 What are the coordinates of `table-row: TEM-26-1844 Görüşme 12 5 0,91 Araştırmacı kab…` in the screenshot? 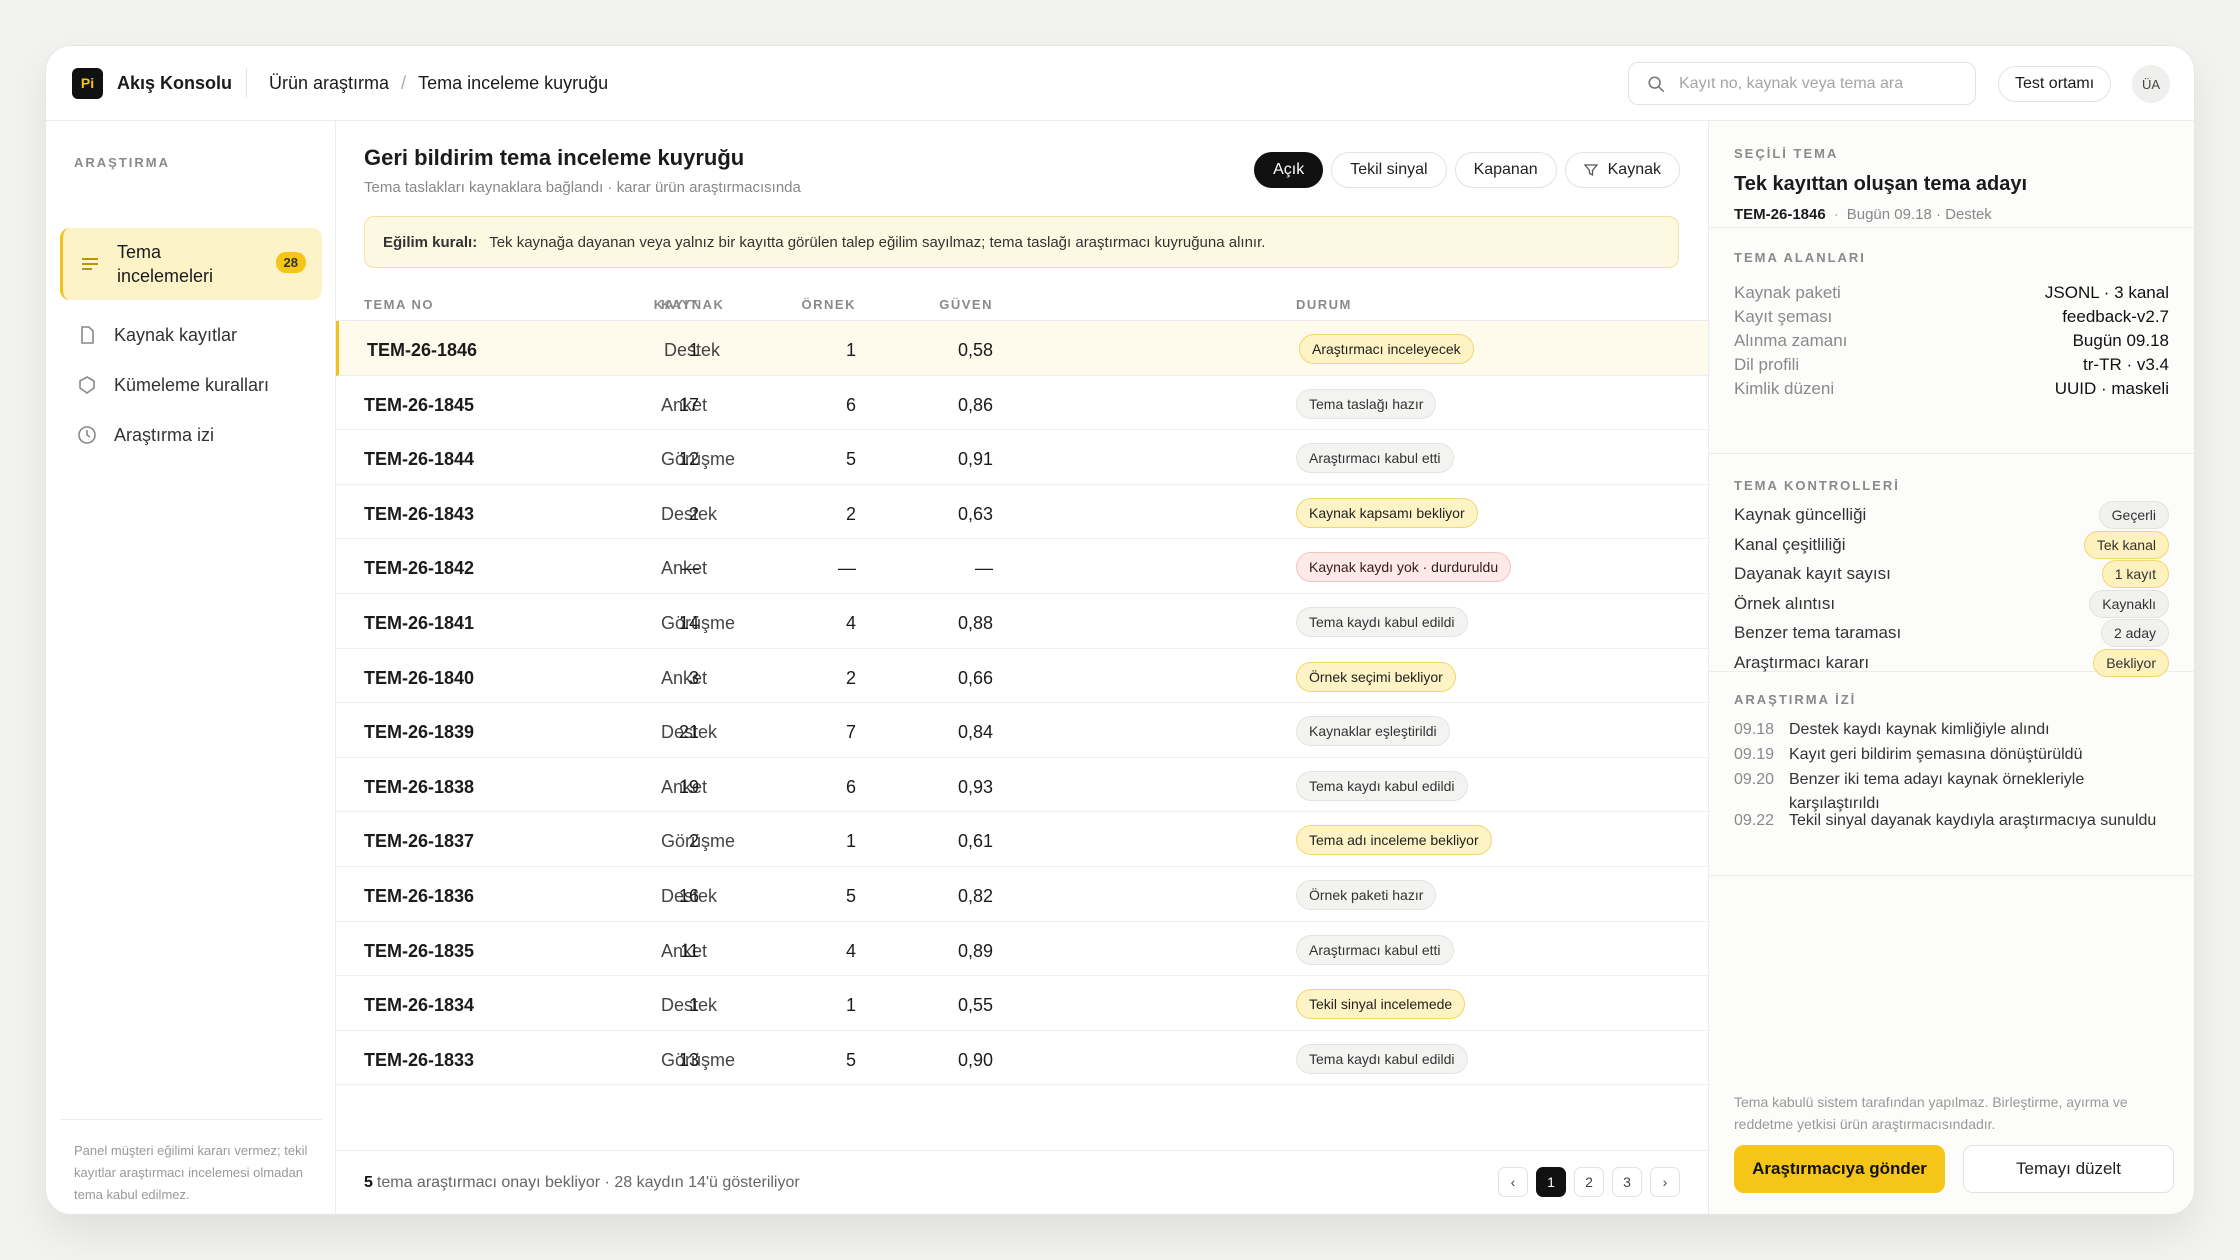 It's located at (1022, 457).